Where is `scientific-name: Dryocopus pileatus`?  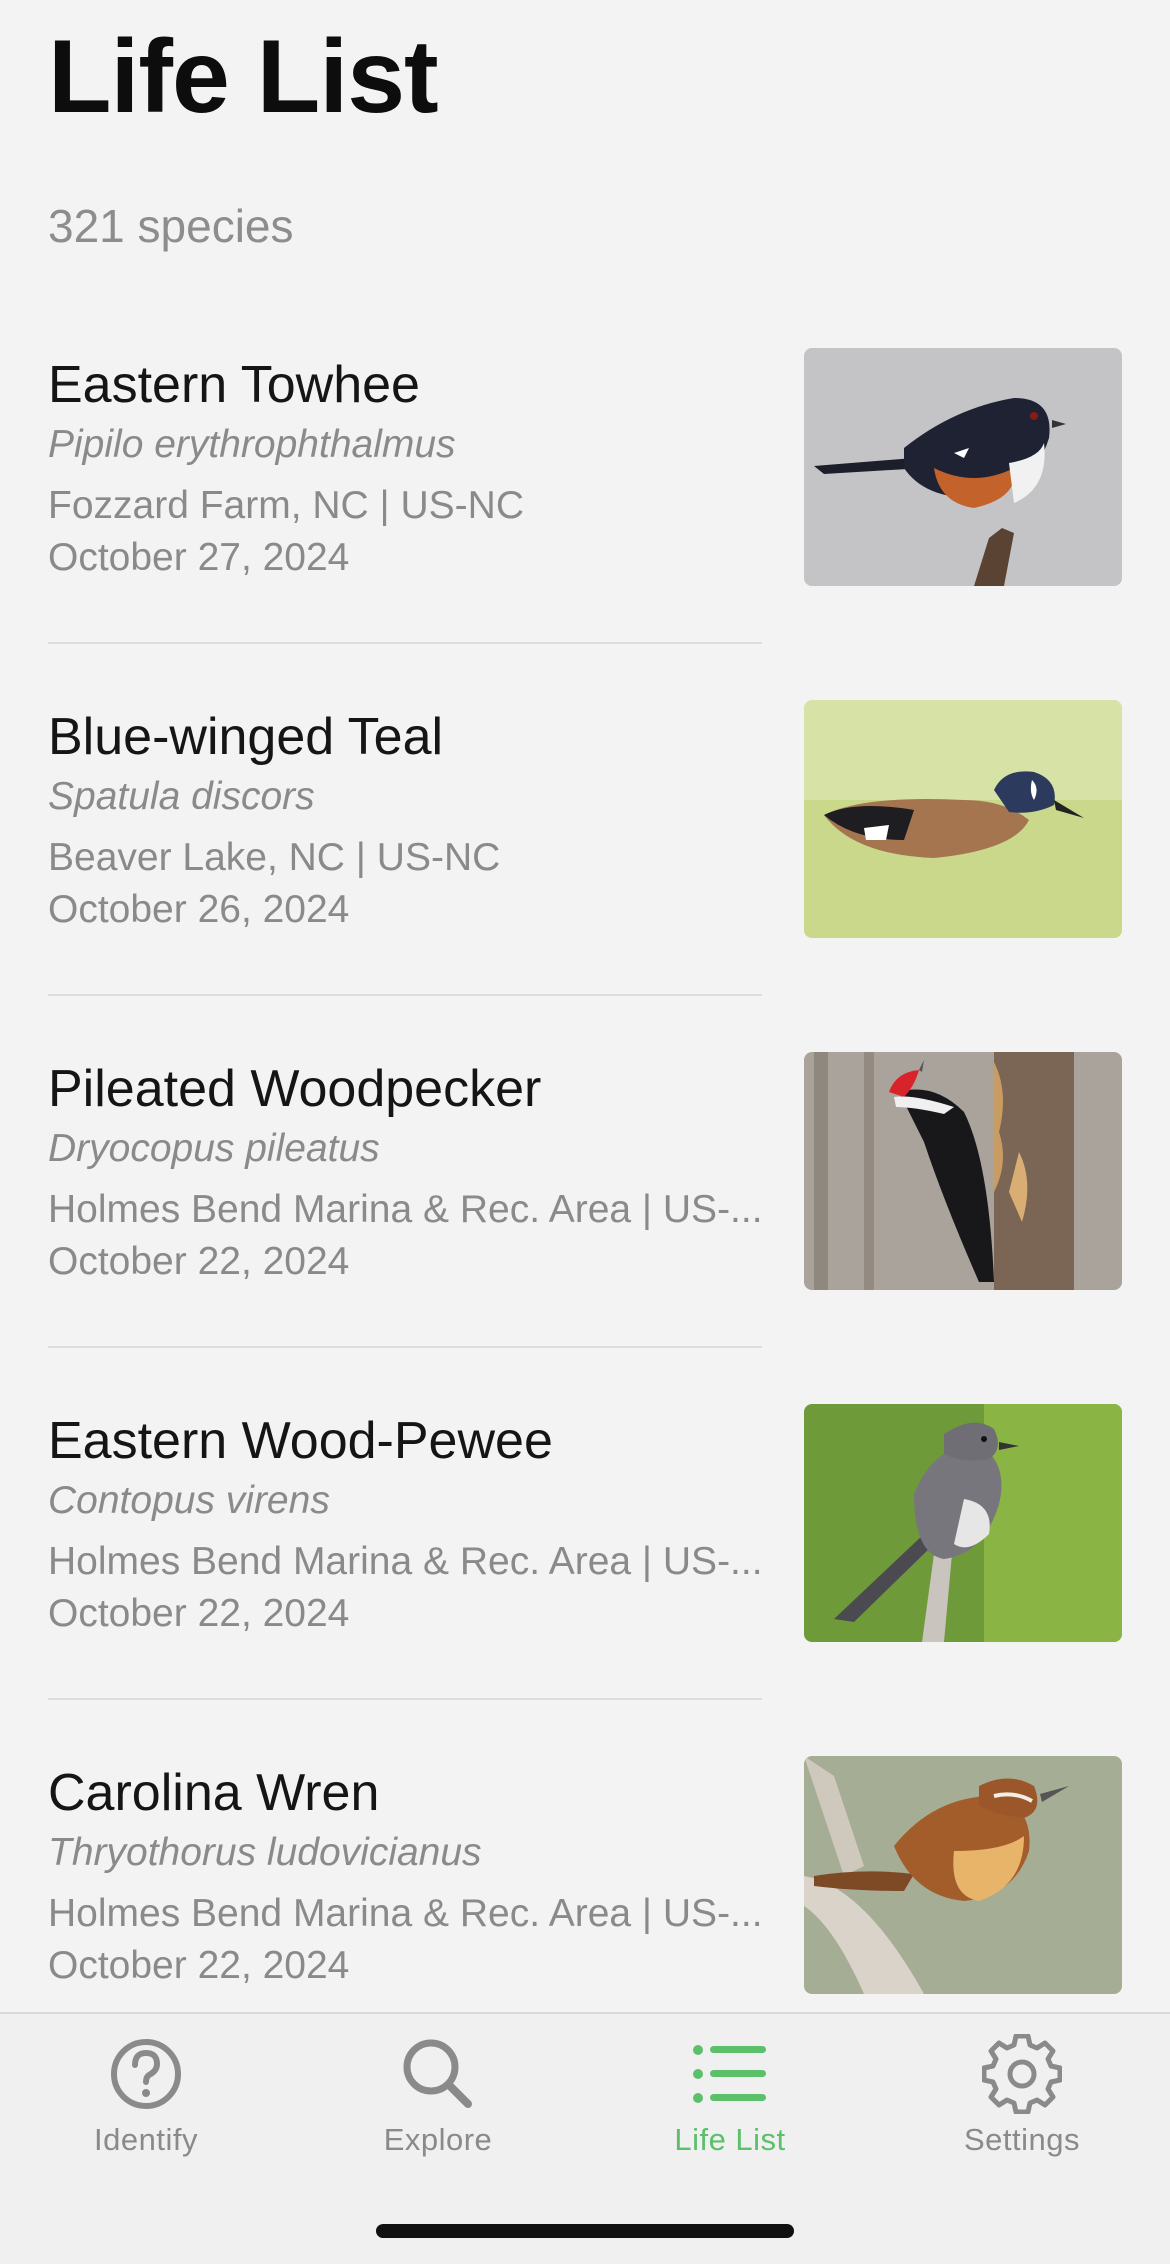
scientific-name: Dryocopus pileatus is located at coordinates (214, 1148).